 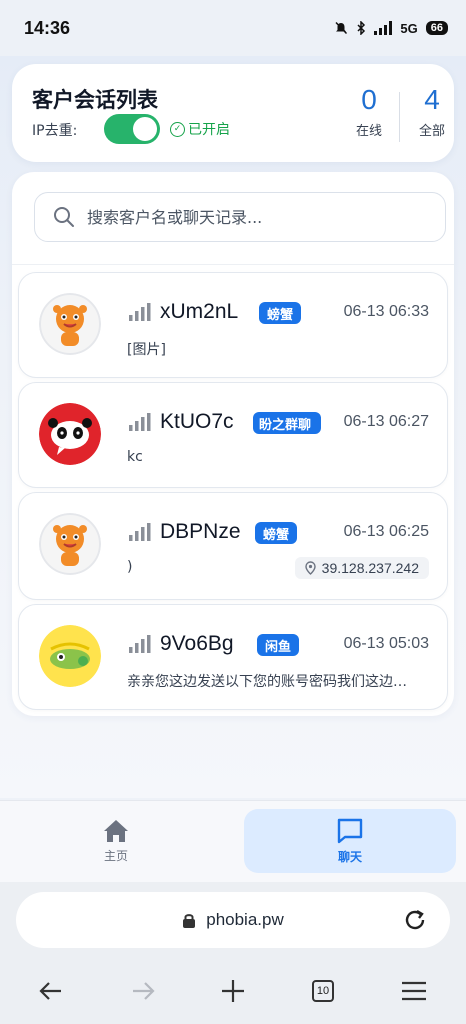 What do you see at coordinates (132, 129) in the screenshot?
I see `ip-dedup-toggle` at bounding box center [132, 129].